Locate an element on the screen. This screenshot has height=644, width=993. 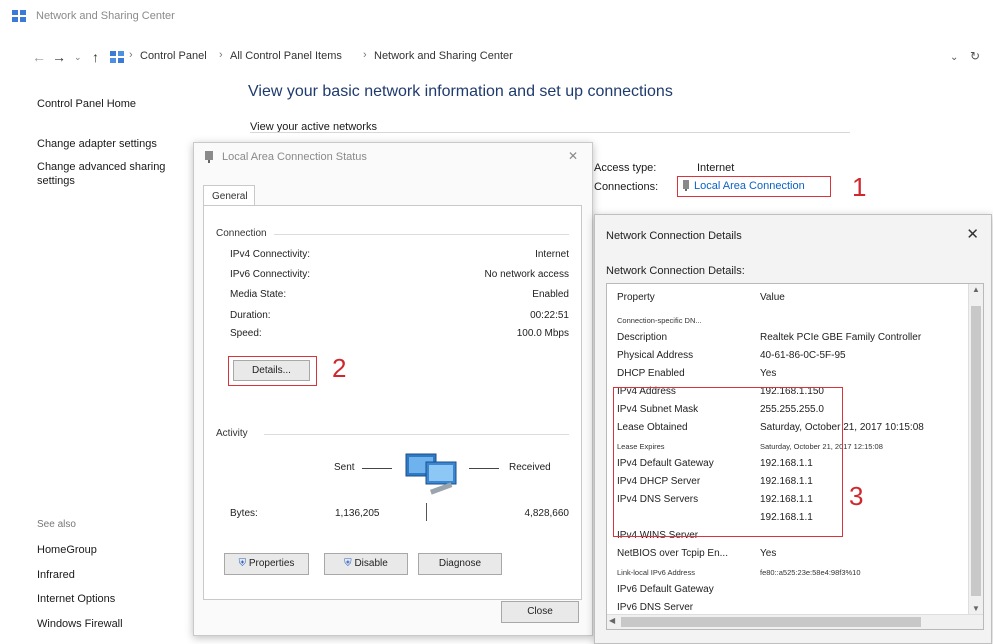
ipv6-connectivity-value: No network access is located at coordinates (526, 274).